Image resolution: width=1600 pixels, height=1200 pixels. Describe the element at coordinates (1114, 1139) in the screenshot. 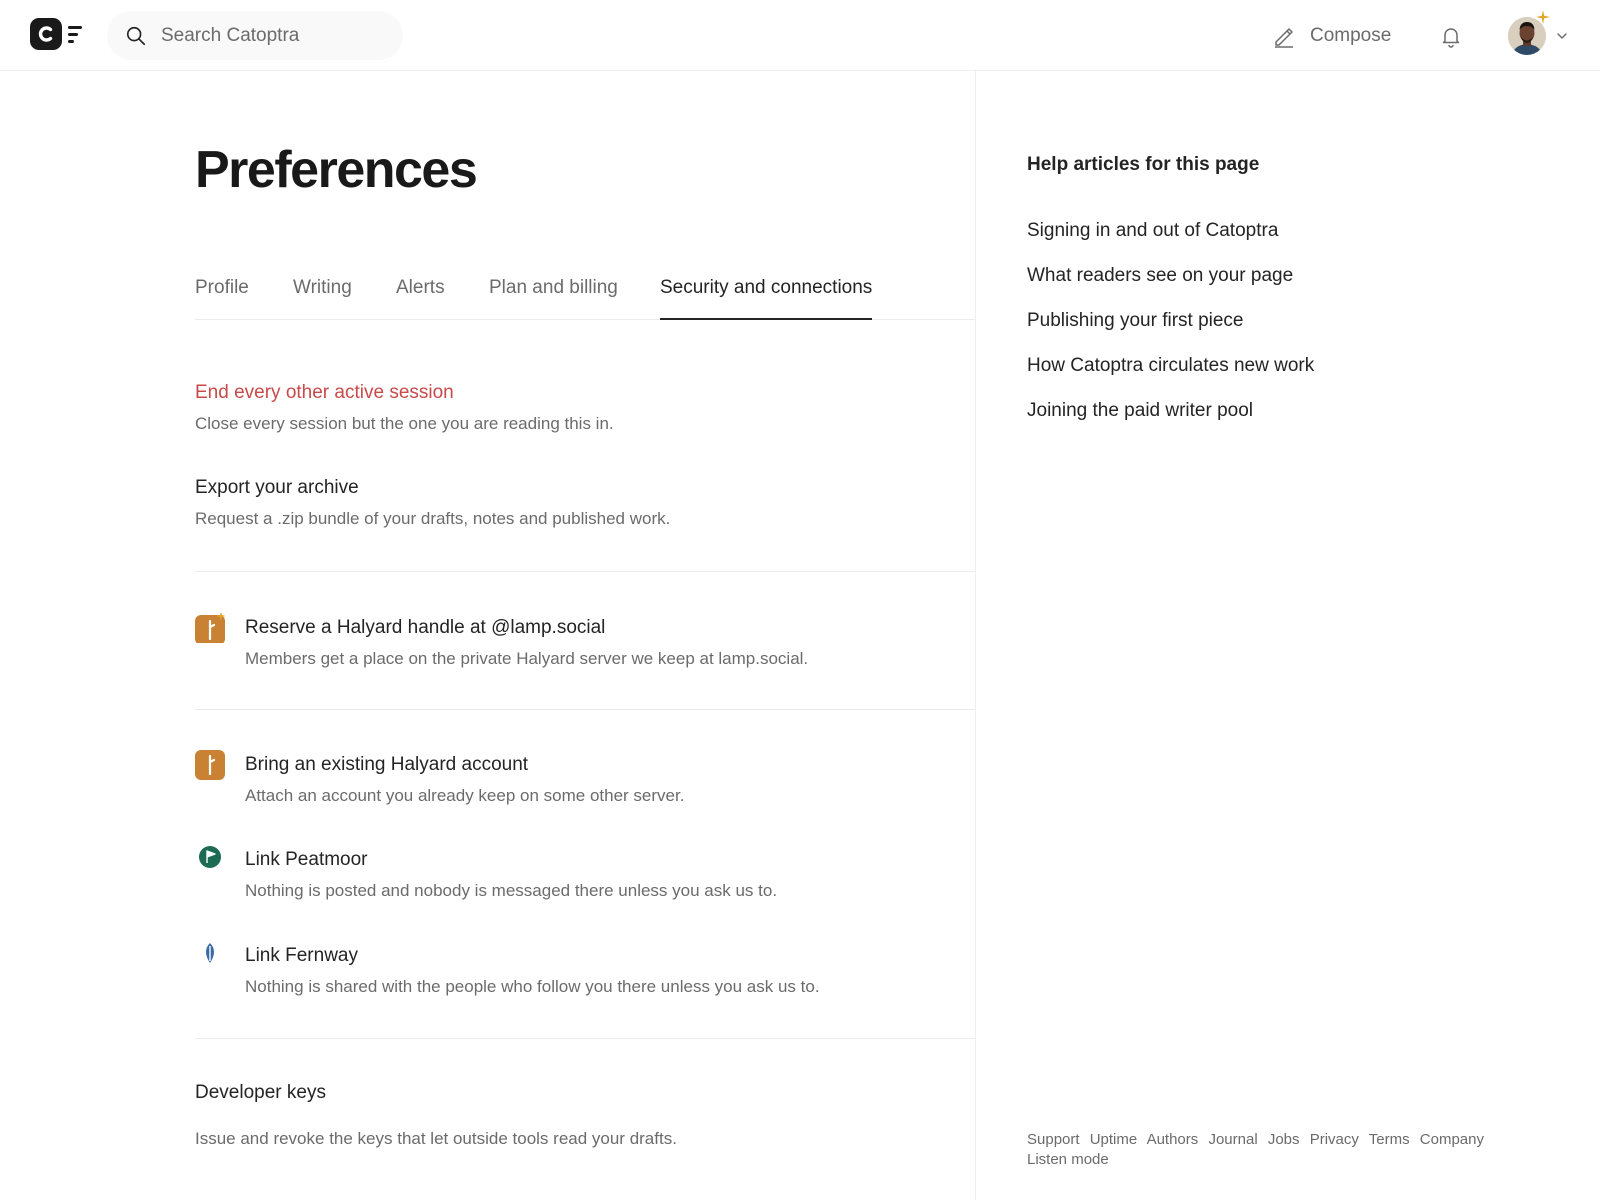

I see `footer-link-uptime: Uptime` at that location.